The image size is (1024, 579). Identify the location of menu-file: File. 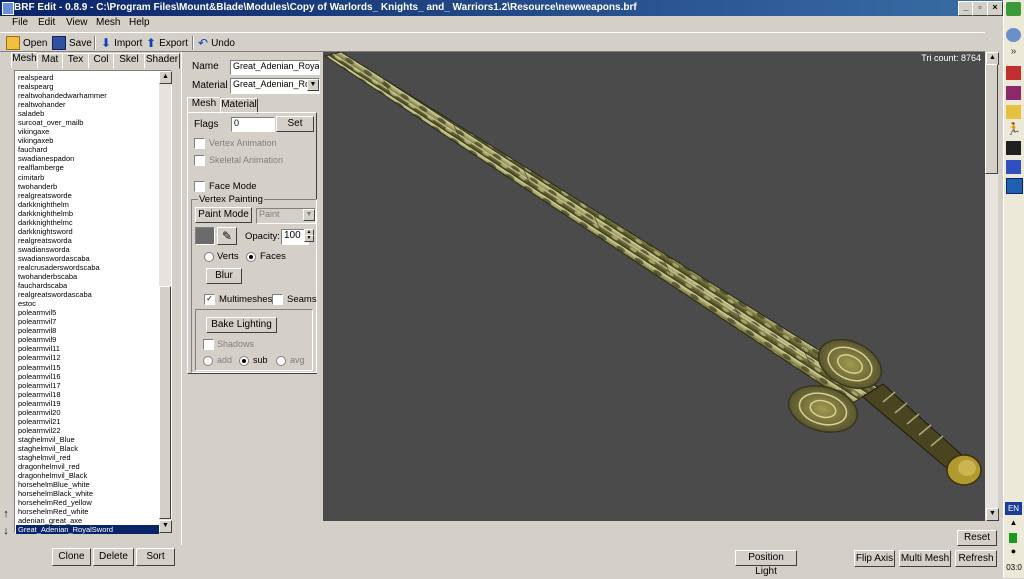
(20, 22).